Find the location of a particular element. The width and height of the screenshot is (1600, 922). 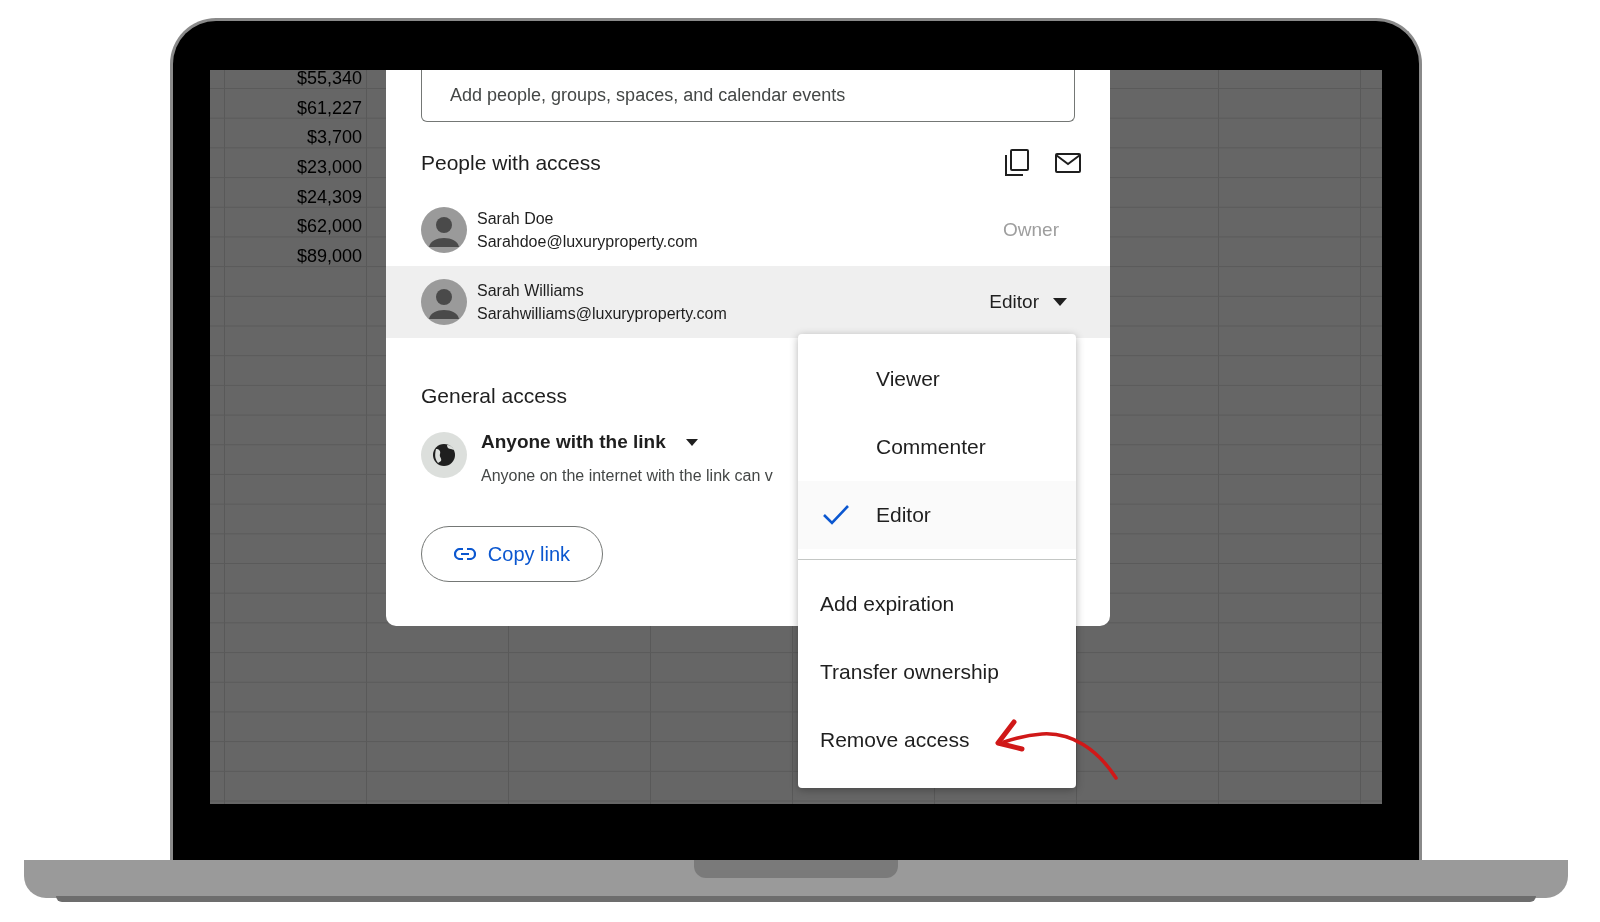

add-people-field: Add people, groups, spaces, and calendar events is located at coordinates (748, 96).